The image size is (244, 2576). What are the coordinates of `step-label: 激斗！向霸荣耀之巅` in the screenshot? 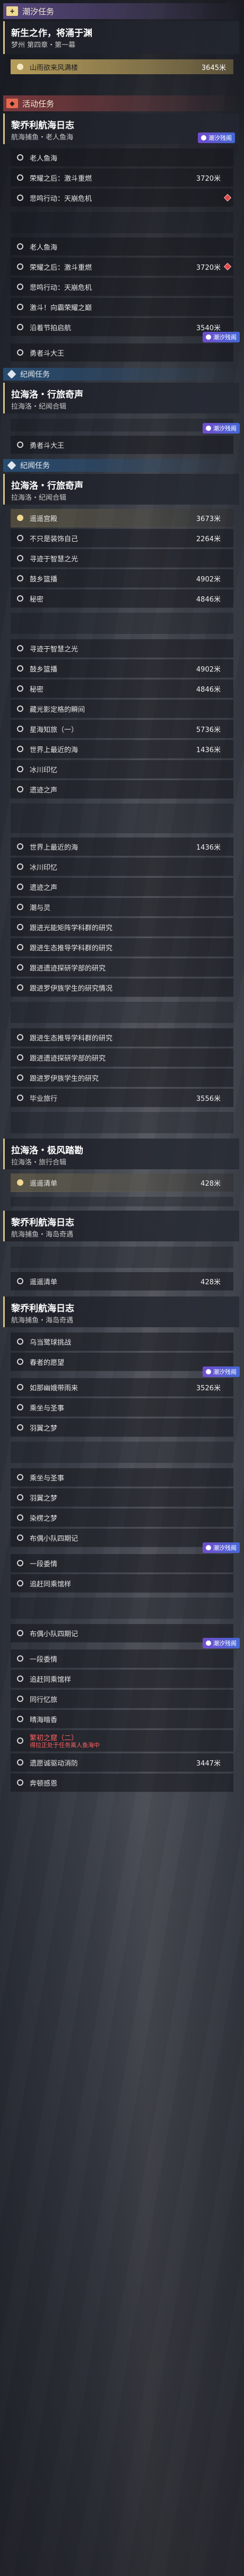 It's located at (61, 308).